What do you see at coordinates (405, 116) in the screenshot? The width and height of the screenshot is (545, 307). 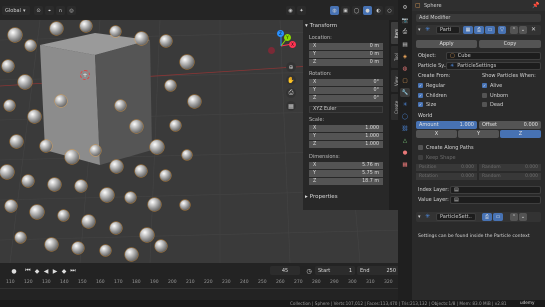 I see `physics-icon: ◯` at bounding box center [405, 116].